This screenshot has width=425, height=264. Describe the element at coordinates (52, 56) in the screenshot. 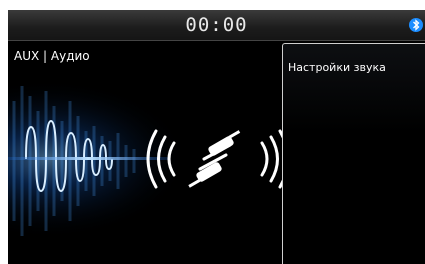

I see `source-title: AUX | Аудио` at that location.